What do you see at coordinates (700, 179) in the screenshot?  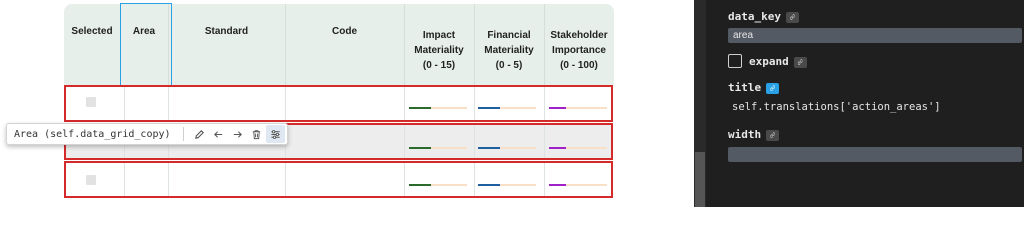 I see `scrollbar-thumb` at bounding box center [700, 179].